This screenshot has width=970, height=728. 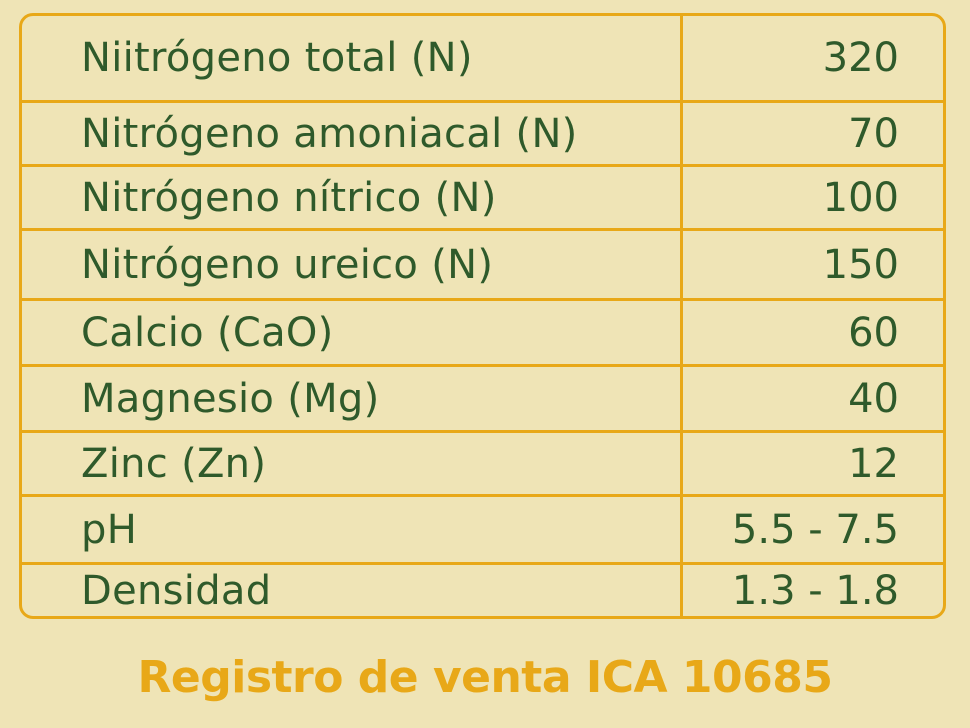 I want to click on table-row: Nitrógeno ureico (N) 150, so click(x=482, y=263).